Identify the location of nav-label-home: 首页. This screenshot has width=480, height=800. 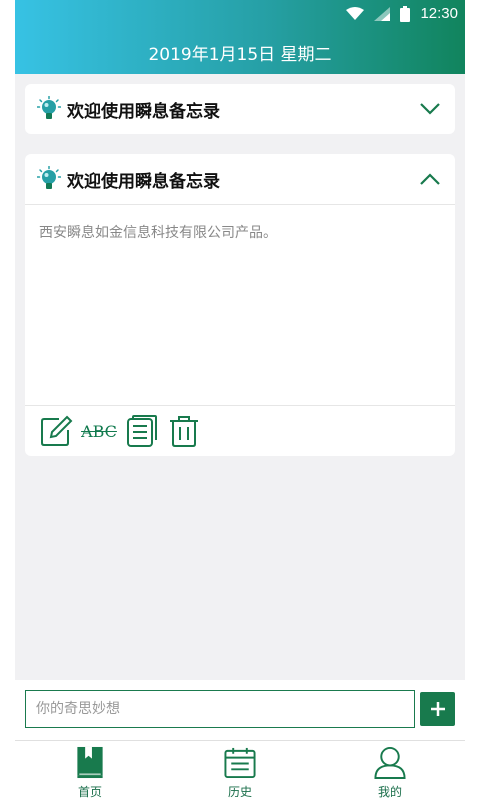
(89, 792).